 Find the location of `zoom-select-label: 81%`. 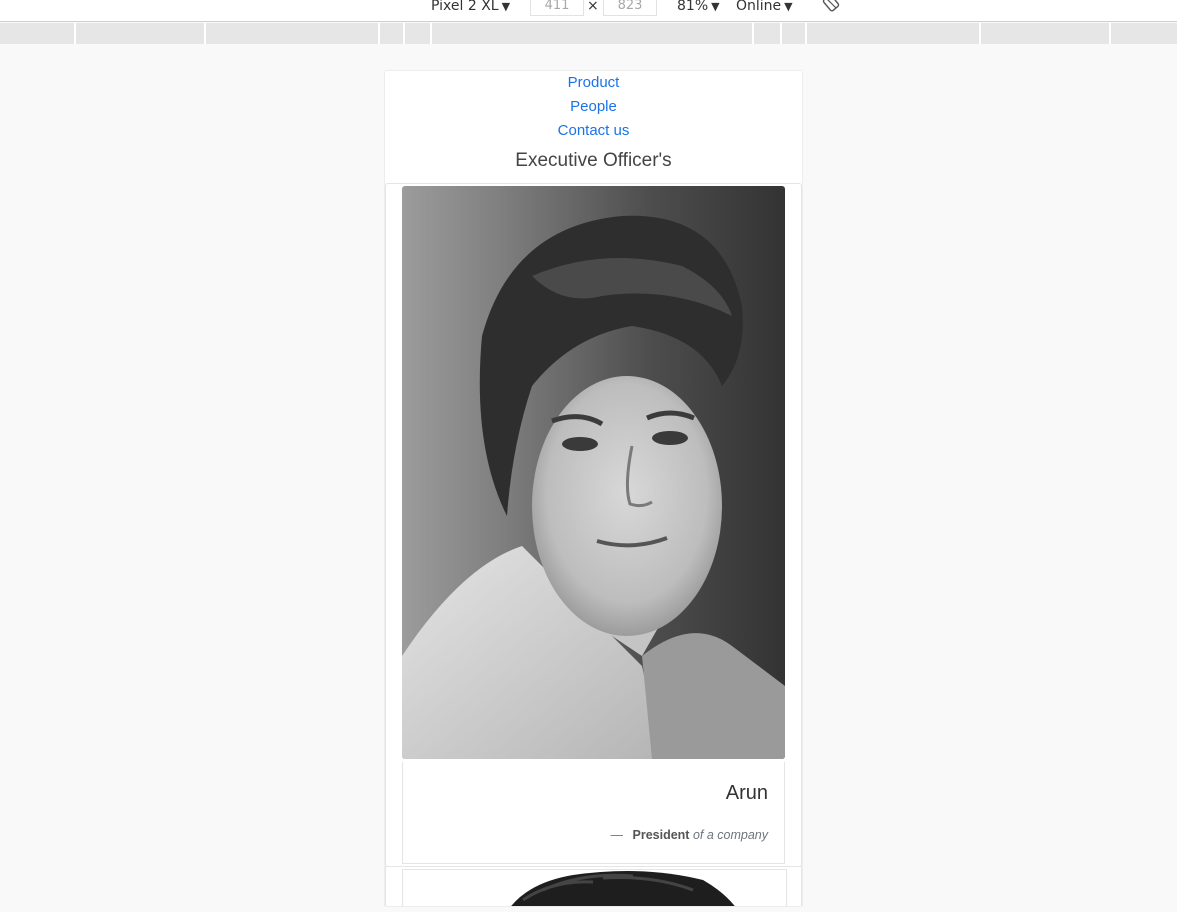

zoom-select-label: 81% is located at coordinates (693, 7).